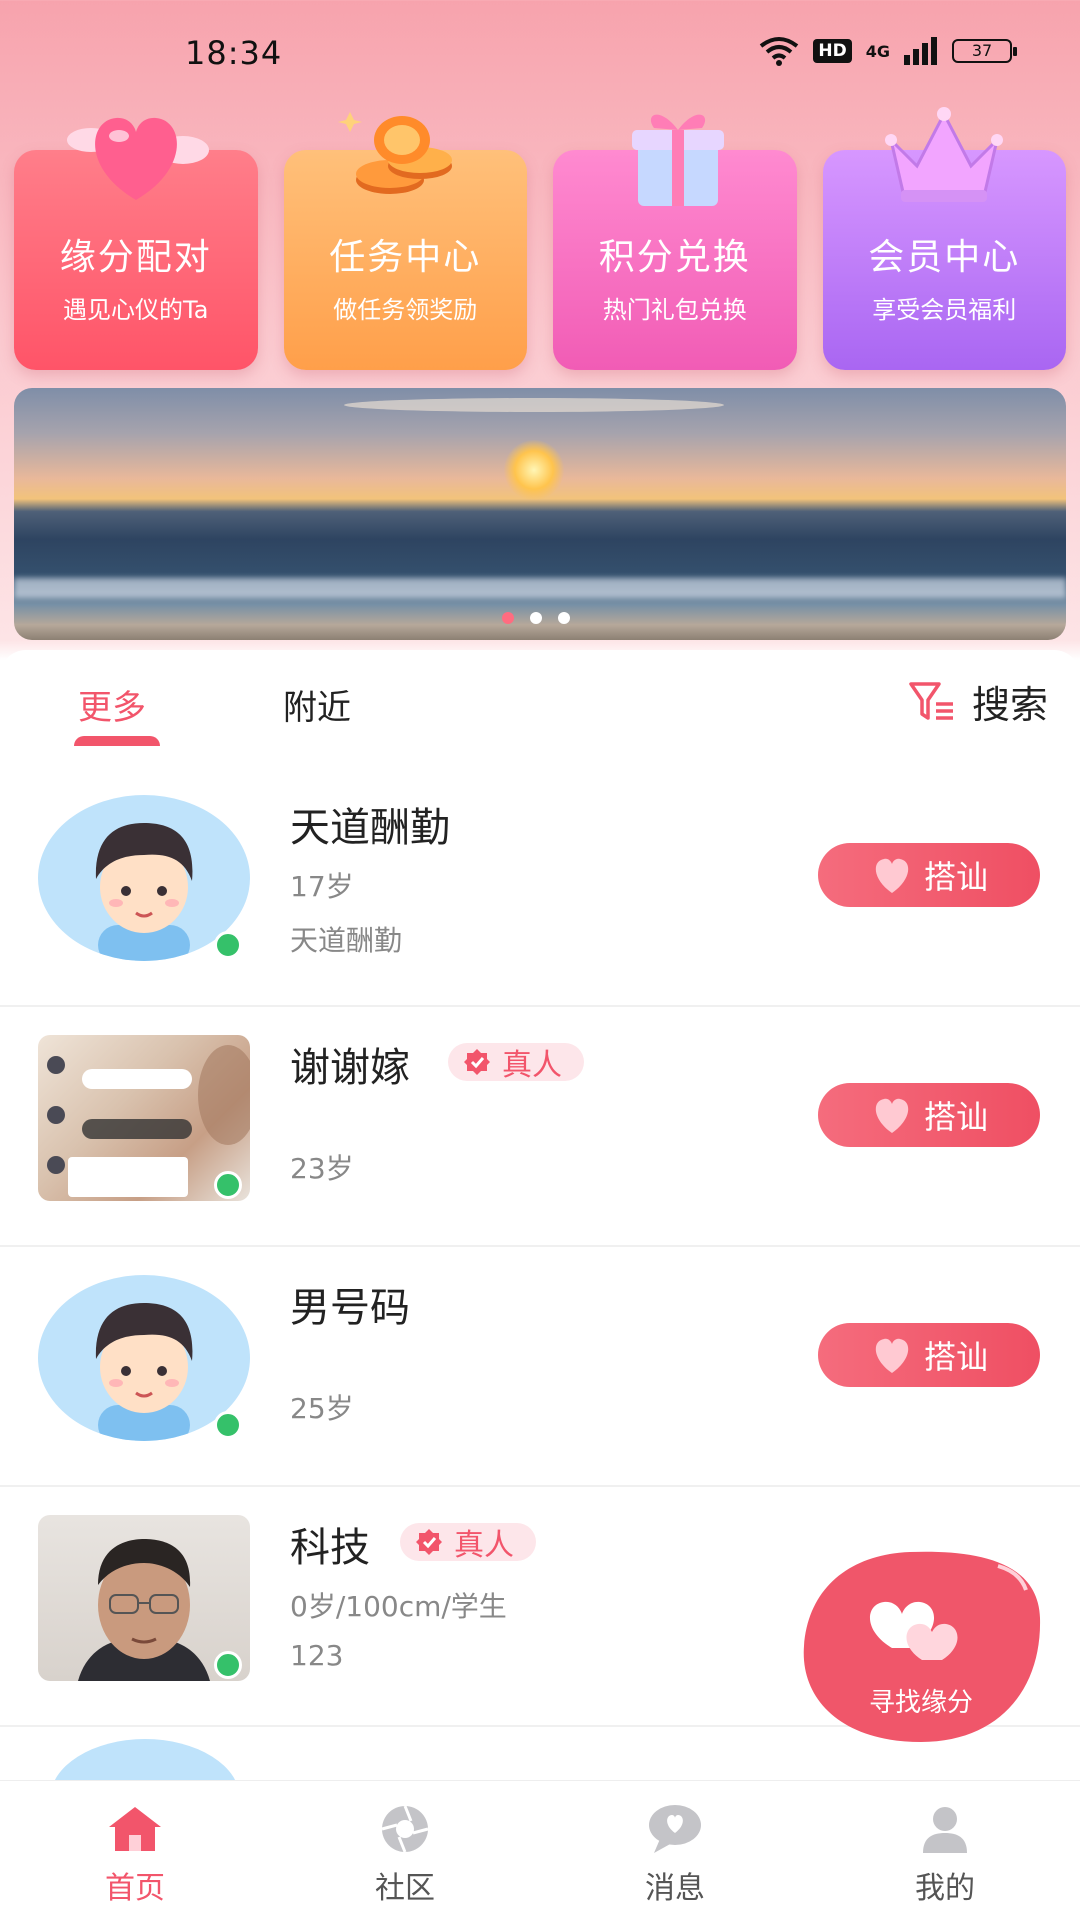 This screenshot has height=1921, width=1080. I want to click on find-match-fab: 寻找缘分, so click(921, 1647).